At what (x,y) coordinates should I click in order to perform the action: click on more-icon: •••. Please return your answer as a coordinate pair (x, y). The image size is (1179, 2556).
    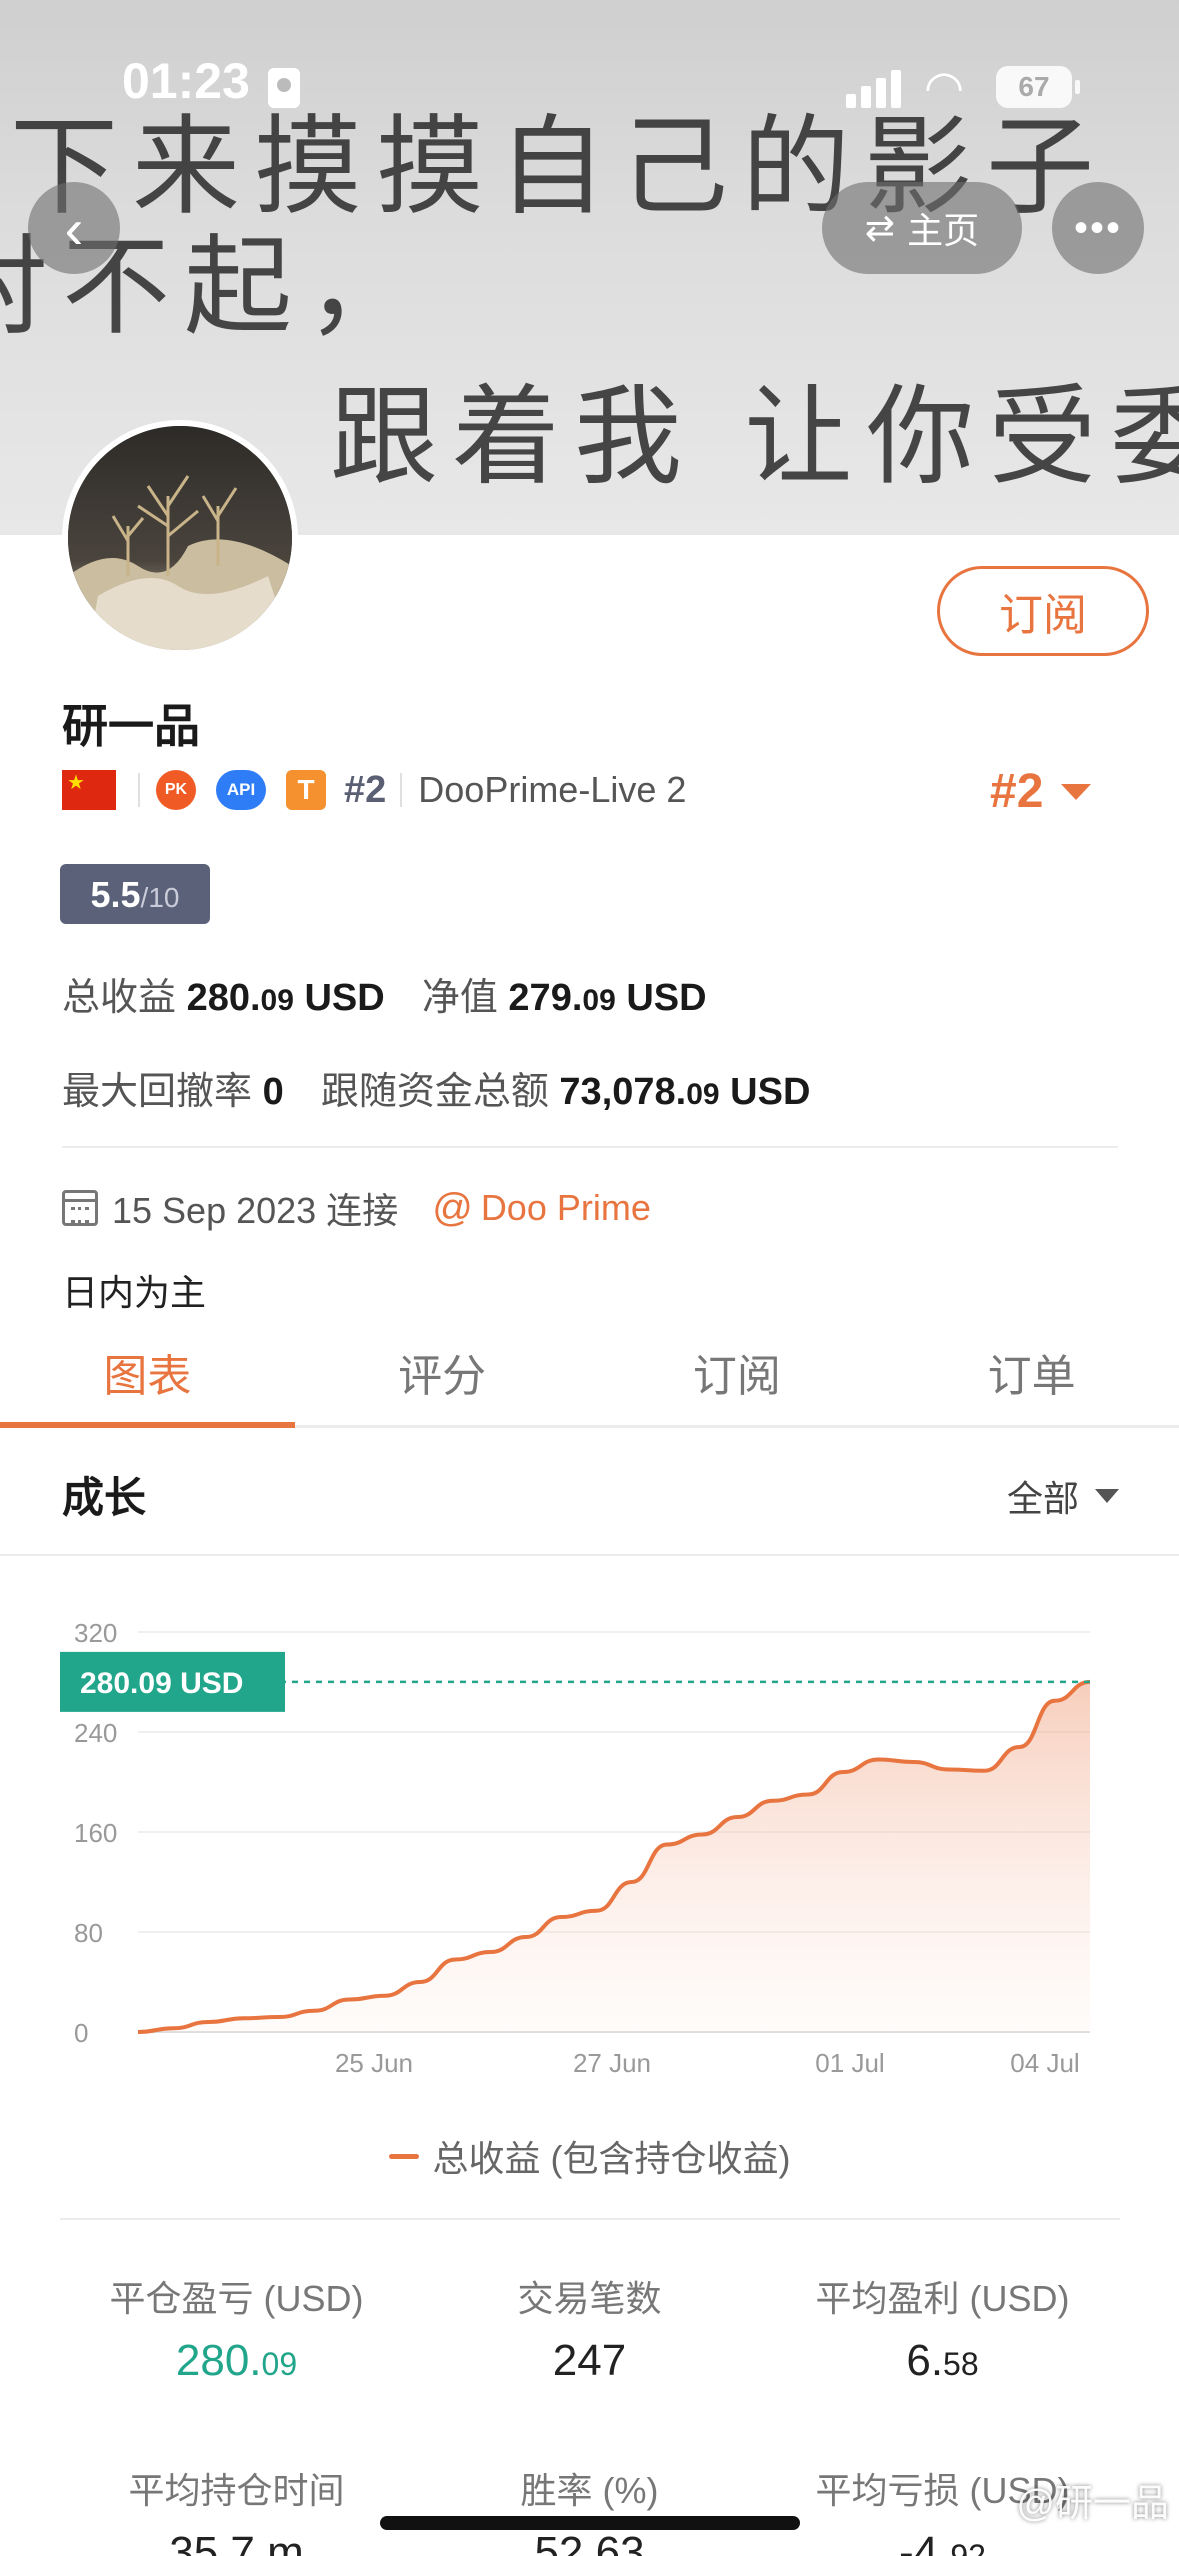
    Looking at the image, I should click on (1097, 227).